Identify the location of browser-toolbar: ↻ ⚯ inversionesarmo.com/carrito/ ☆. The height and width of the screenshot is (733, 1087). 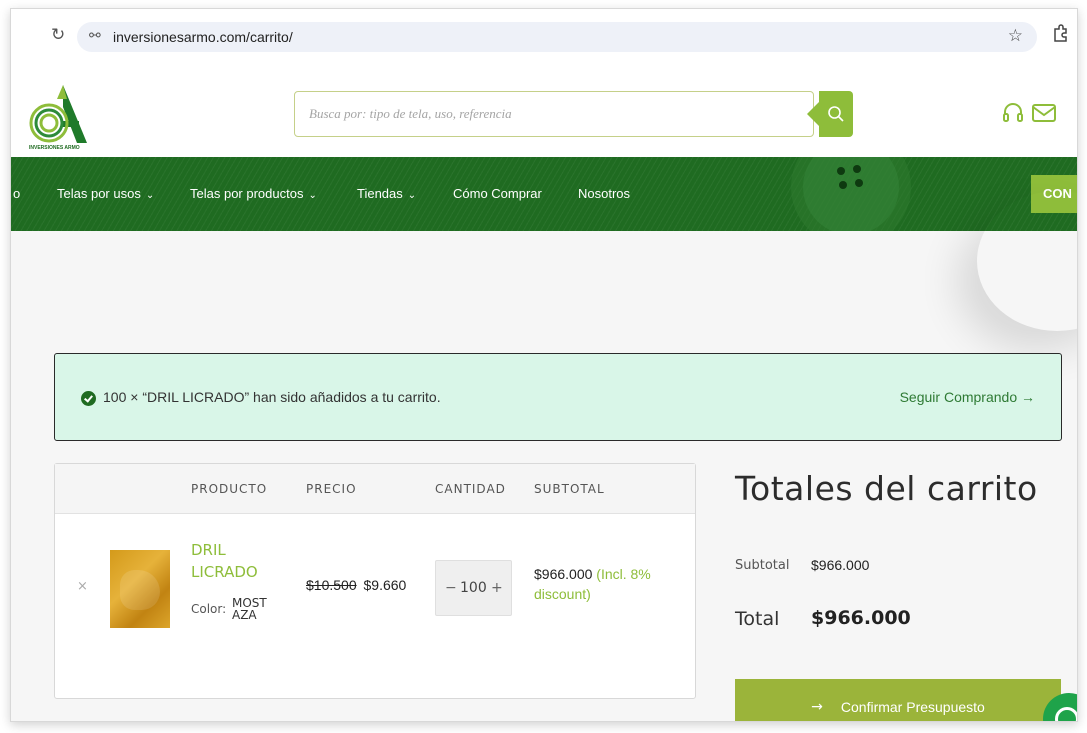
(544, 40).